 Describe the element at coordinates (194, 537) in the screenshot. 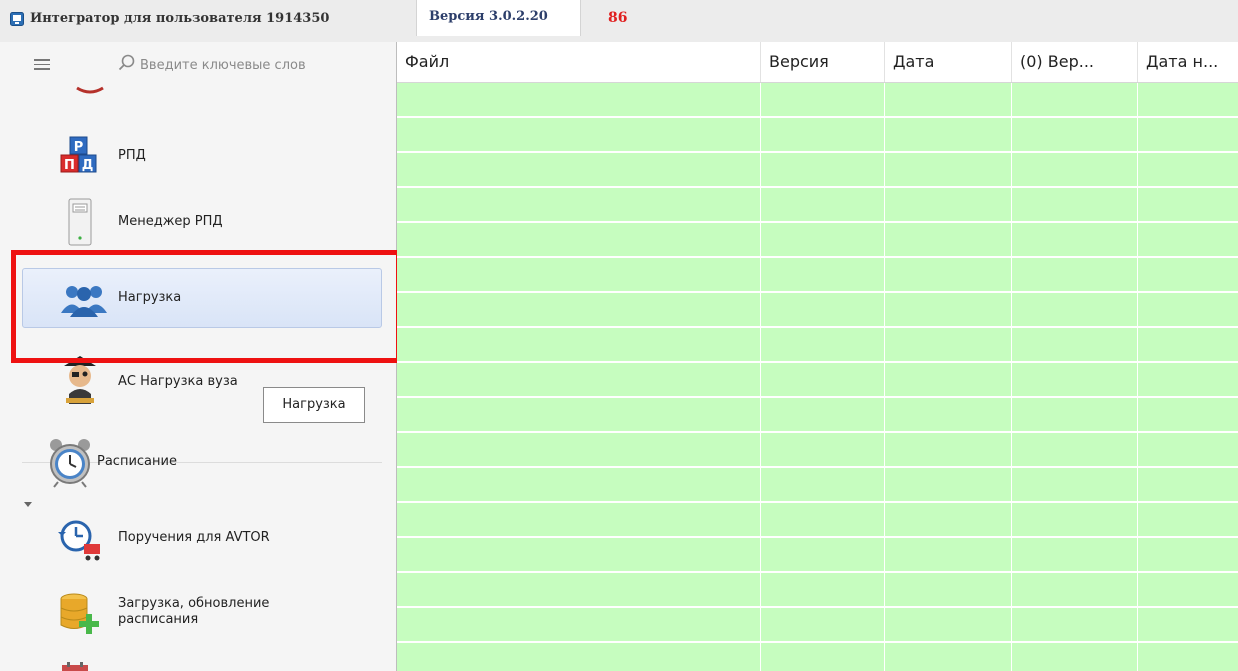

I see `sidebar-item-label: Поручения для AVTOR` at that location.